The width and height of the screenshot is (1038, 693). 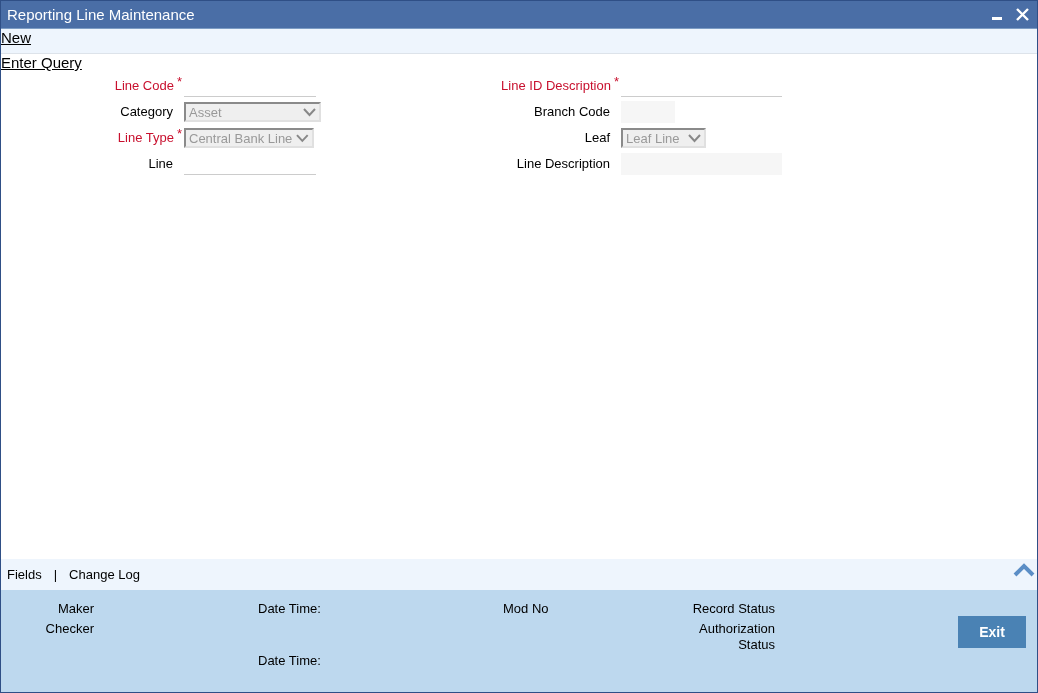 What do you see at coordinates (144, 86) in the screenshot?
I see `field-label: Line Code` at bounding box center [144, 86].